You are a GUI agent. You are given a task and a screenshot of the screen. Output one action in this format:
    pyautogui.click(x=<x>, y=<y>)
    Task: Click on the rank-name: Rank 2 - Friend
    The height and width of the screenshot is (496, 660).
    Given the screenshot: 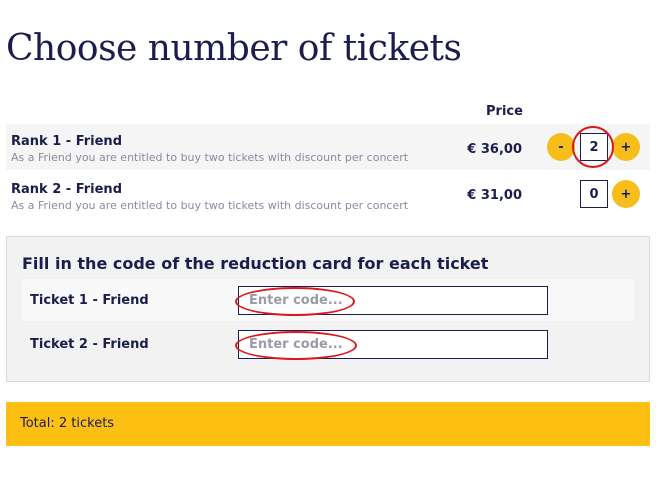 What is the action you would take?
    pyautogui.click(x=66, y=189)
    